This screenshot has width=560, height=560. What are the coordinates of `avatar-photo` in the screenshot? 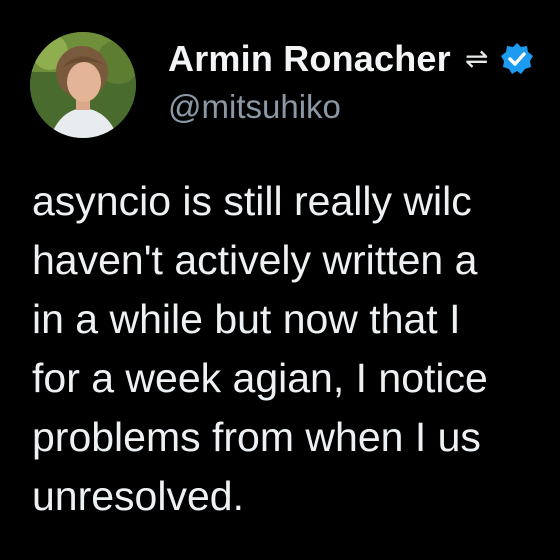 It's located at (83, 85).